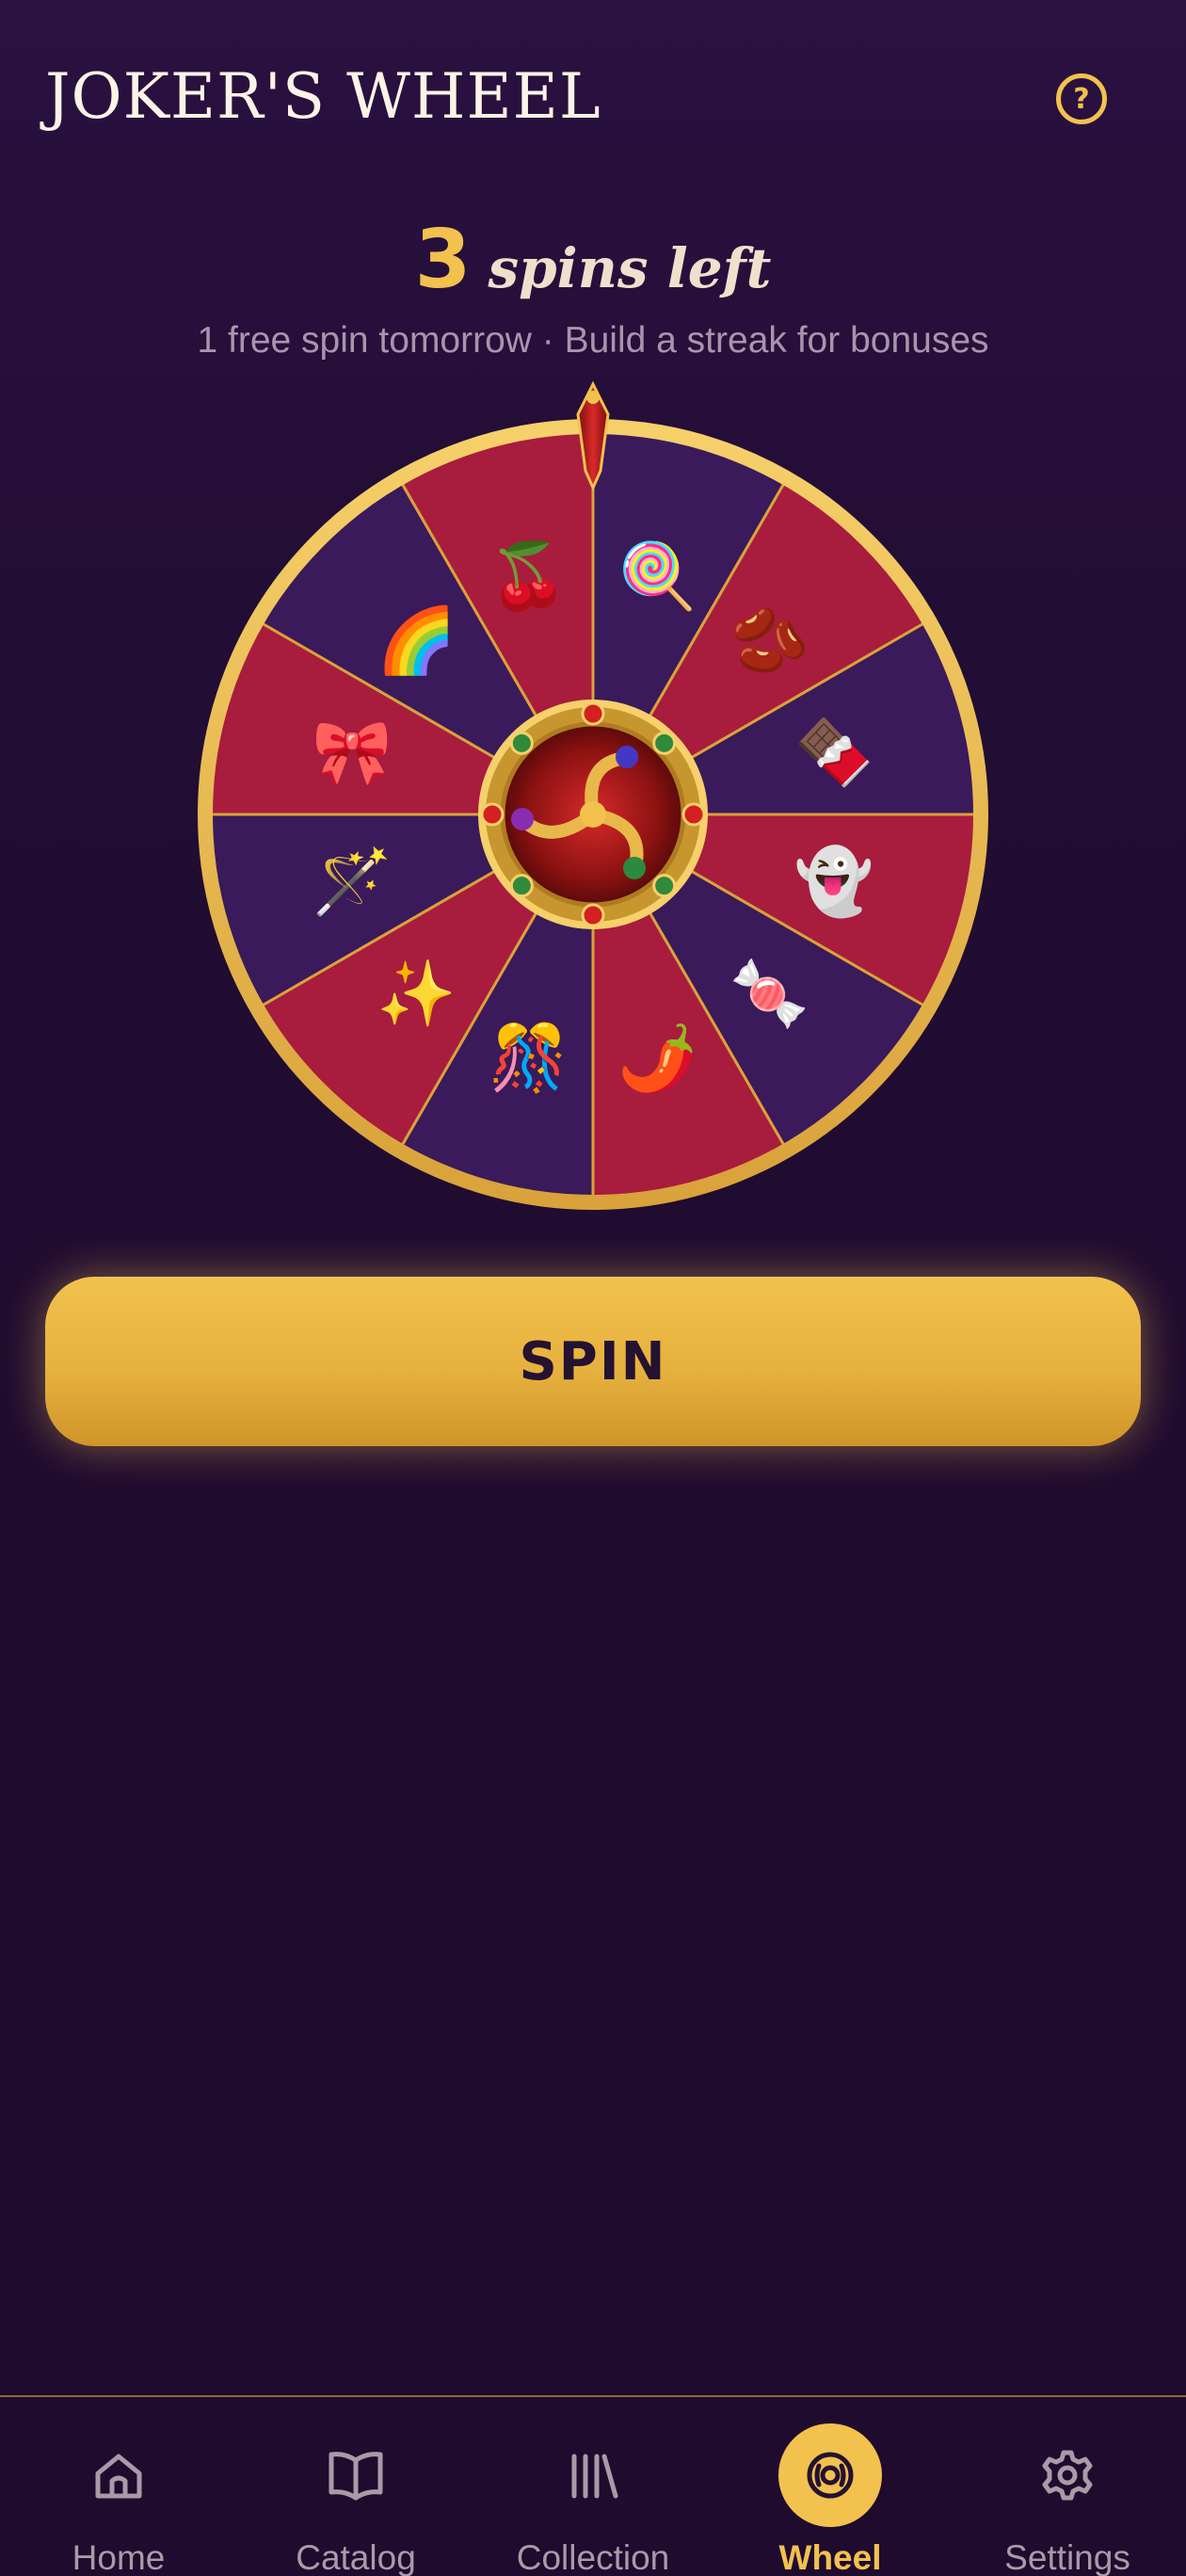  I want to click on wheel-segment-prize: 🫘, so click(769, 641).